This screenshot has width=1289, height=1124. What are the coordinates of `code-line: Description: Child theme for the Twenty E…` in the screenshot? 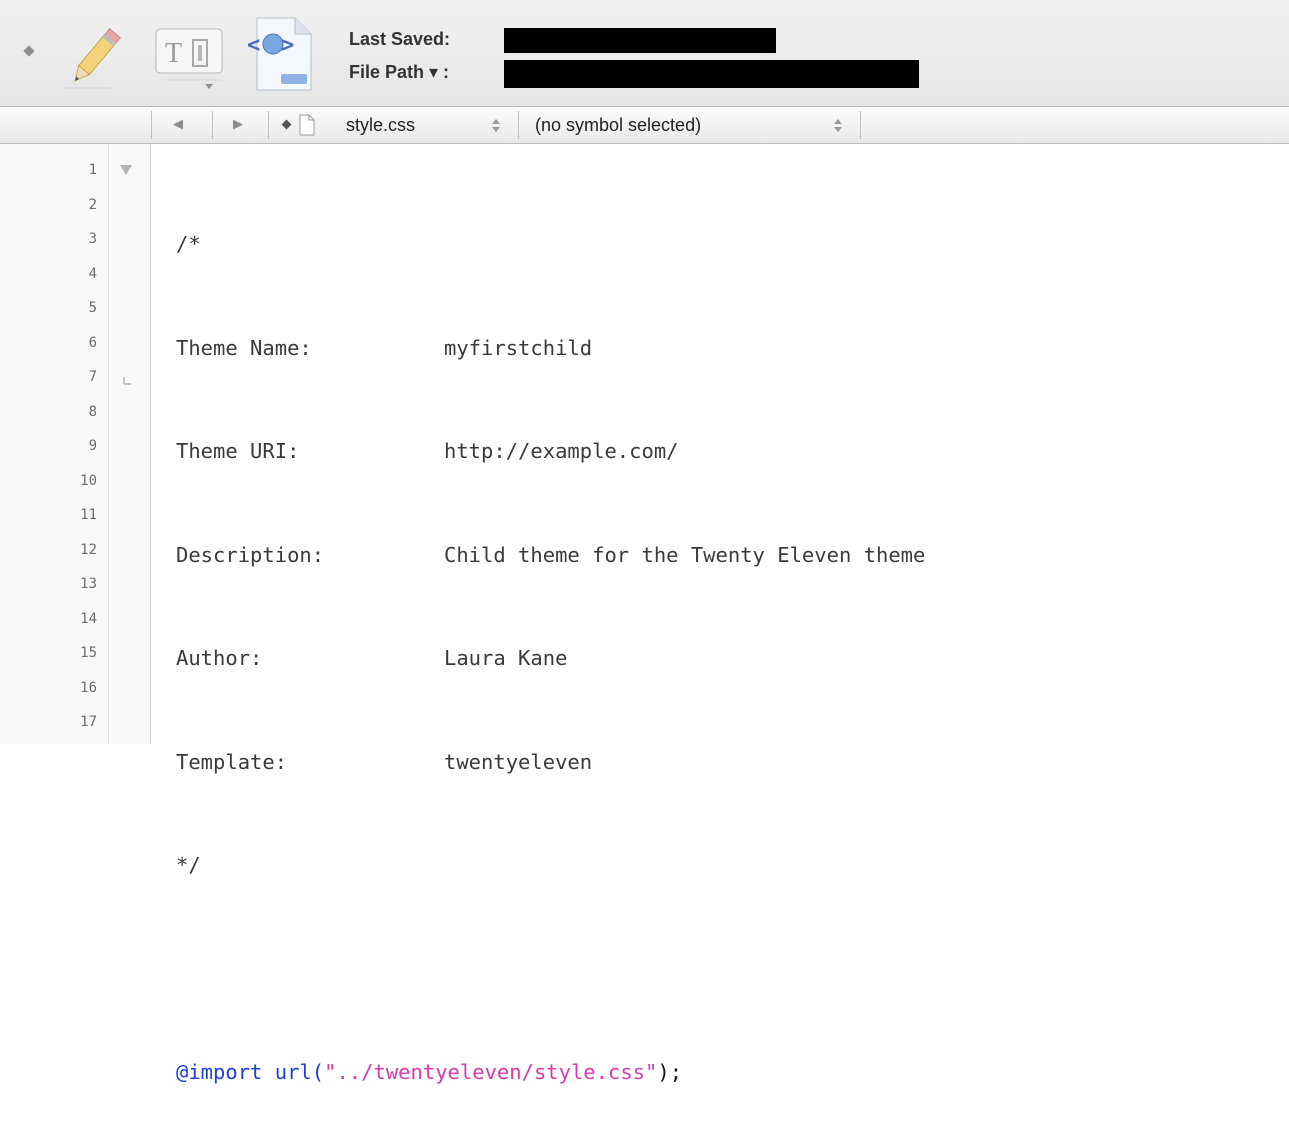 It's located at (550, 555).